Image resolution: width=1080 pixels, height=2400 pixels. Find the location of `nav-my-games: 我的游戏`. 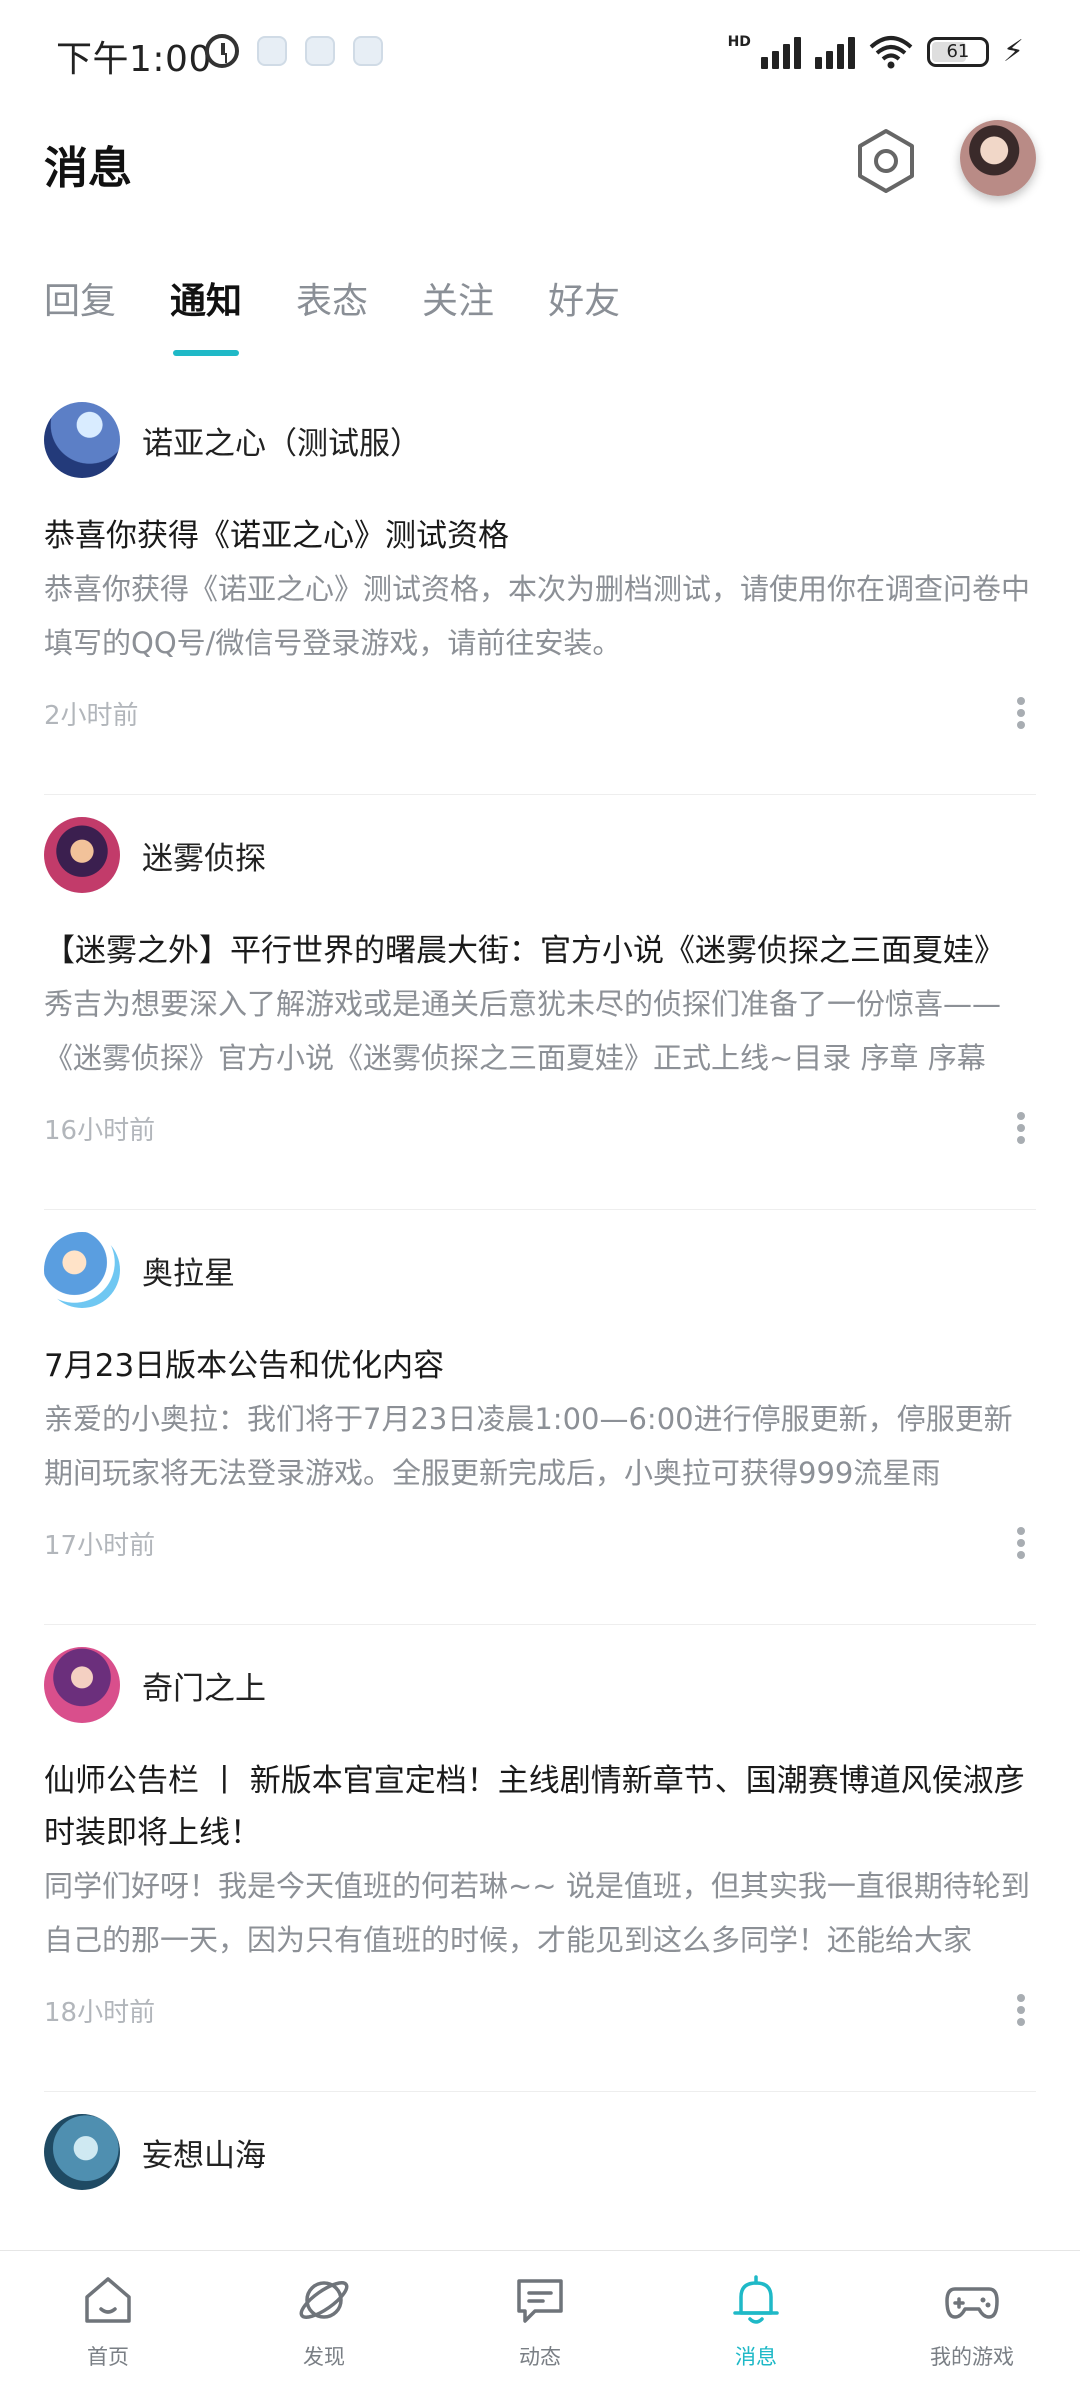

nav-my-games: 我的游戏 is located at coordinates (972, 2325).